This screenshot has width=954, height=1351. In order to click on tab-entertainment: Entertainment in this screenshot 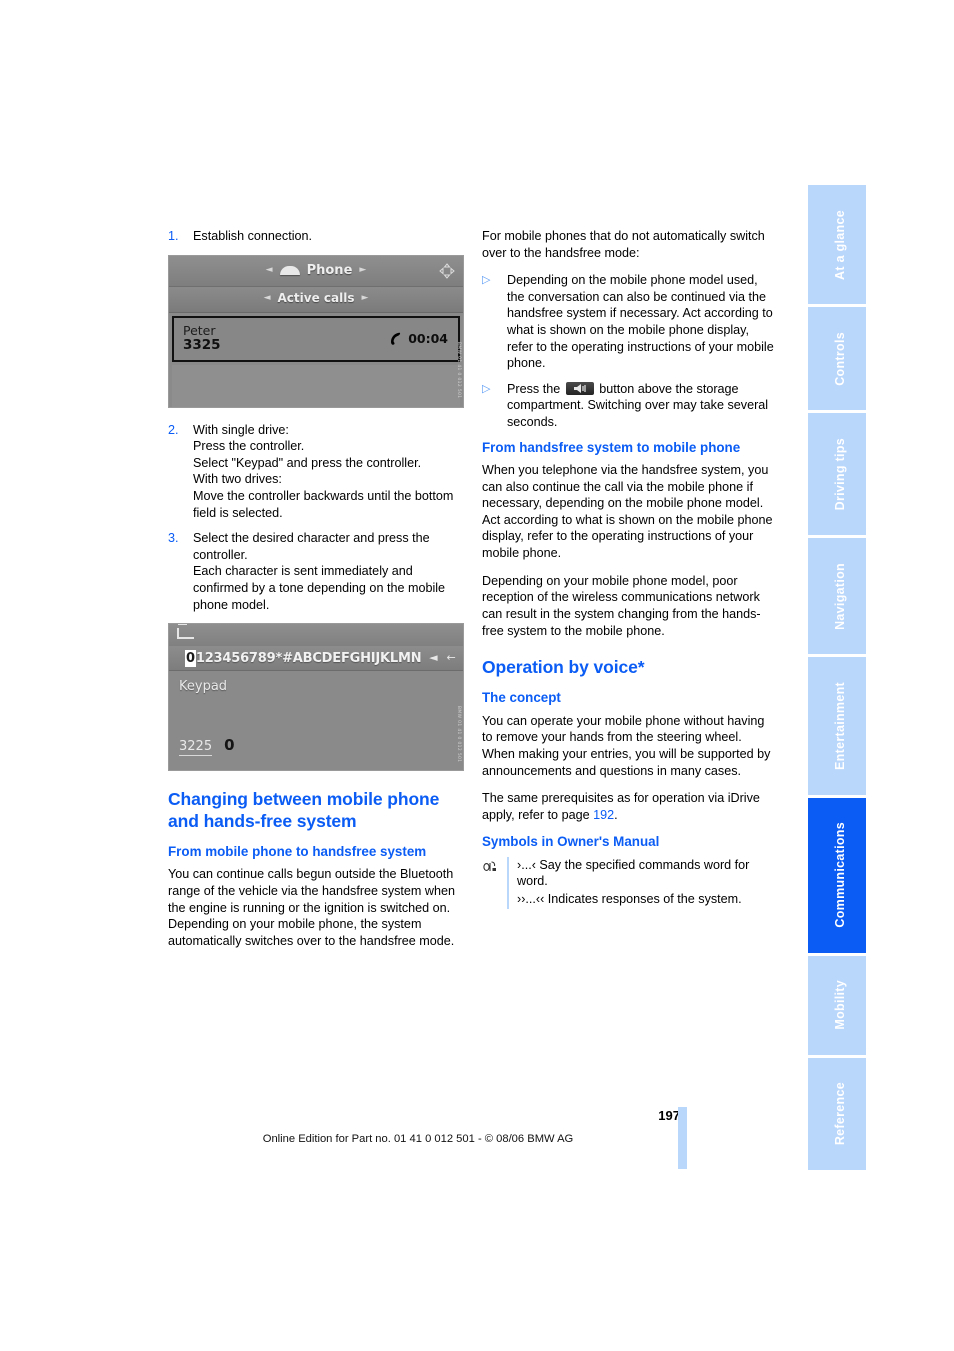, I will do `click(837, 726)`.